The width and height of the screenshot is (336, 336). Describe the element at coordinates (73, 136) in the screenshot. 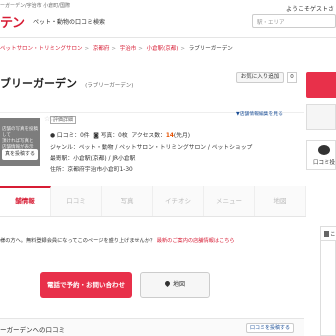

I see `review-count: 口コミ：0件` at that location.